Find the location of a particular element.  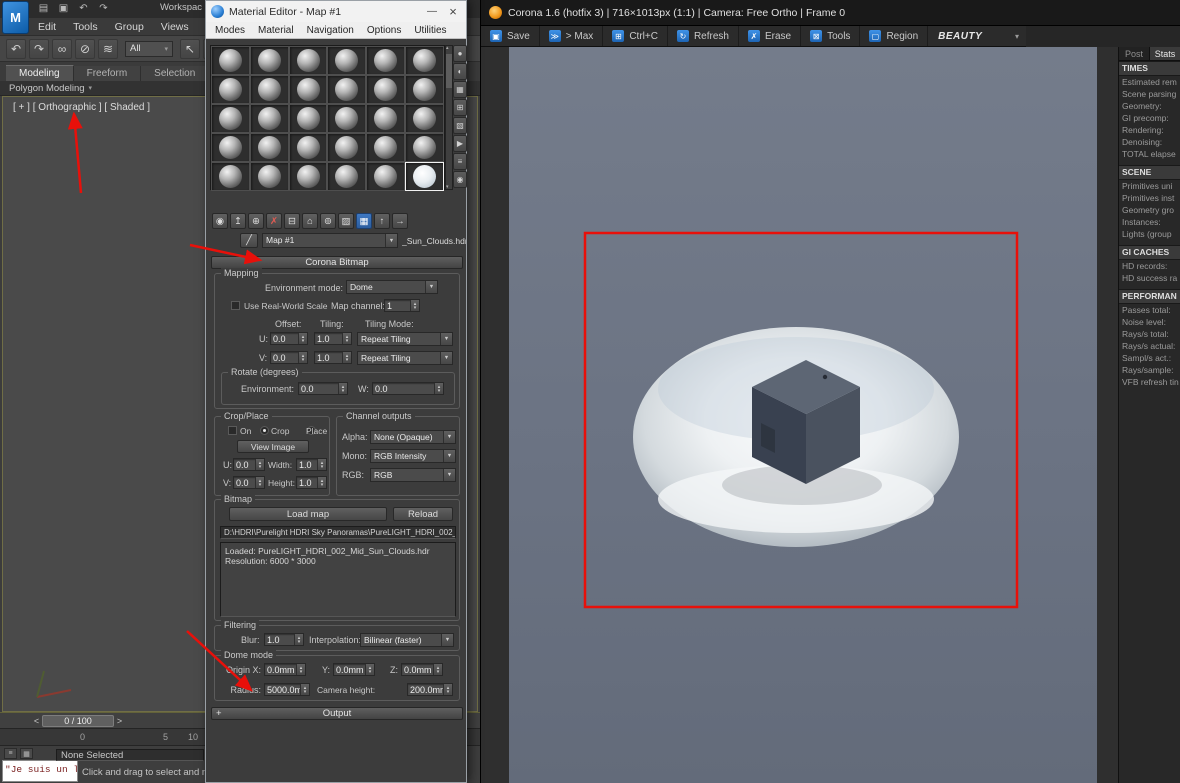

sample-type-icon: ● is located at coordinates (460, 53).